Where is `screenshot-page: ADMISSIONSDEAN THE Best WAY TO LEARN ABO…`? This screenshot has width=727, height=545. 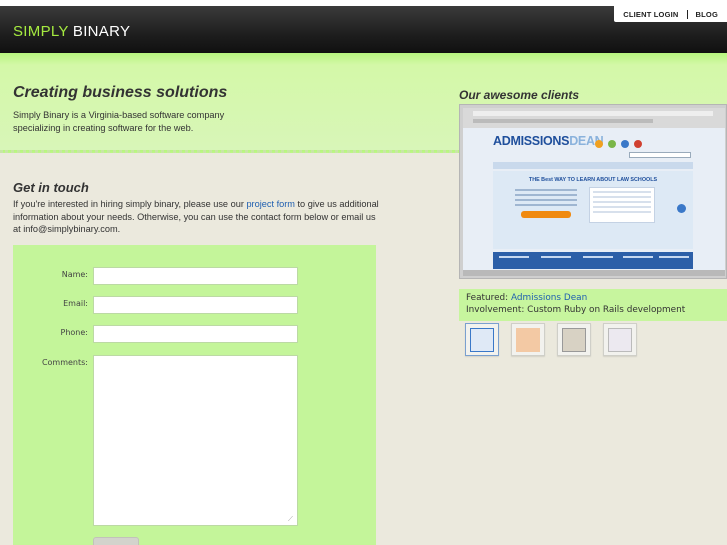
screenshot-page: ADMISSIONSDEAN THE Best WAY TO LEARN ABO… is located at coordinates (594, 202).